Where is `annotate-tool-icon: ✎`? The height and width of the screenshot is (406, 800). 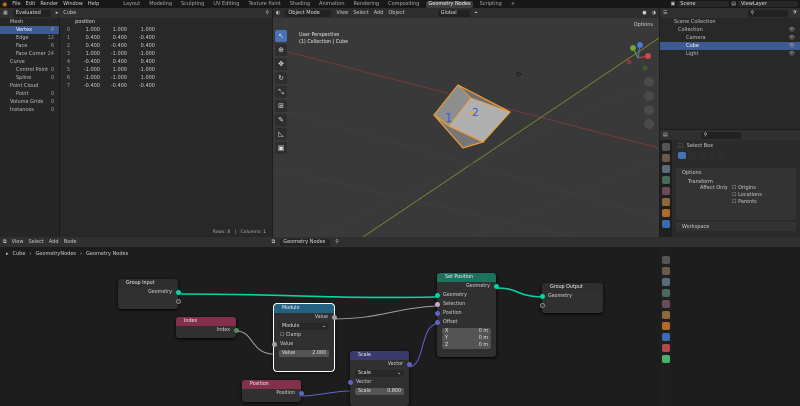
annotate-tool-icon: ✎ is located at coordinates (281, 120).